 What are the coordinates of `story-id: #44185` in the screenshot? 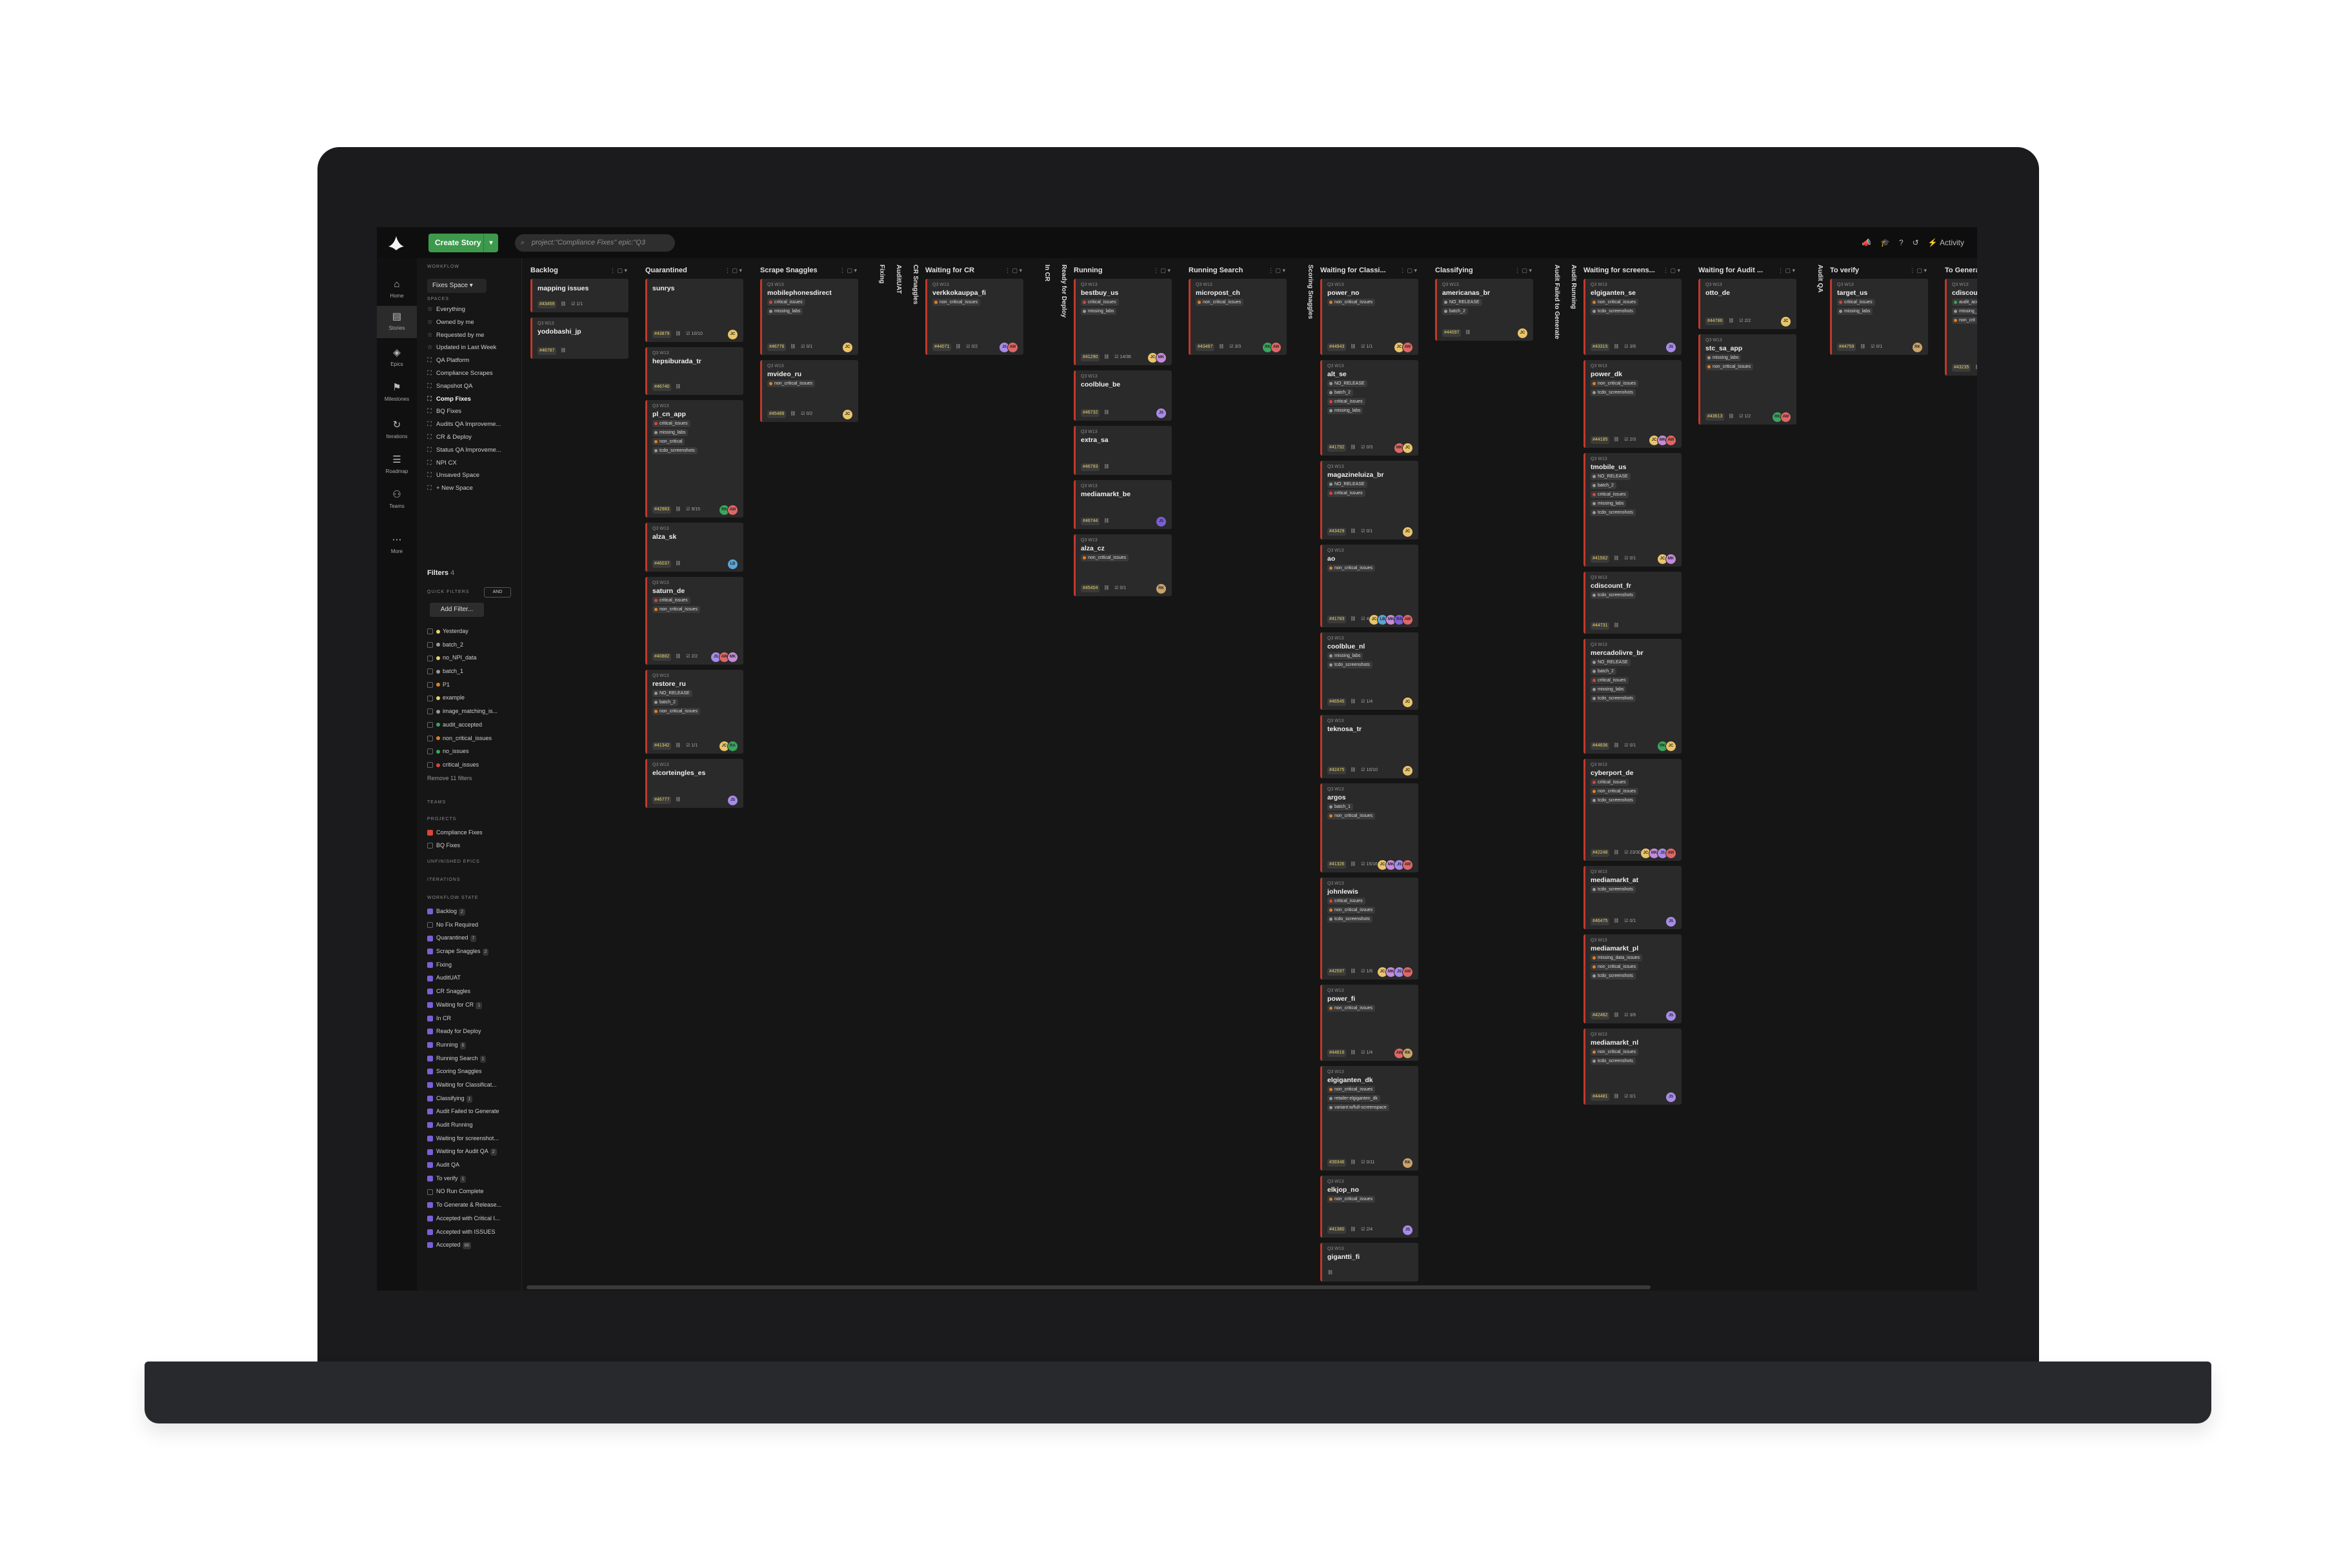 It's located at (1600, 440).